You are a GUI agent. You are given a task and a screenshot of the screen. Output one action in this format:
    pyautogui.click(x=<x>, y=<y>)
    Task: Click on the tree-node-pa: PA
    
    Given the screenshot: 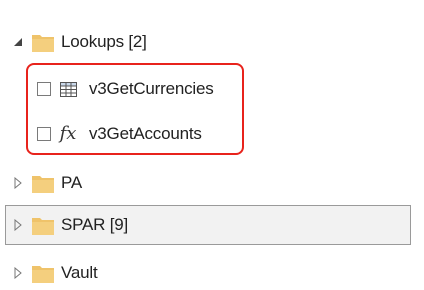 What is the action you would take?
    pyautogui.click(x=47, y=183)
    